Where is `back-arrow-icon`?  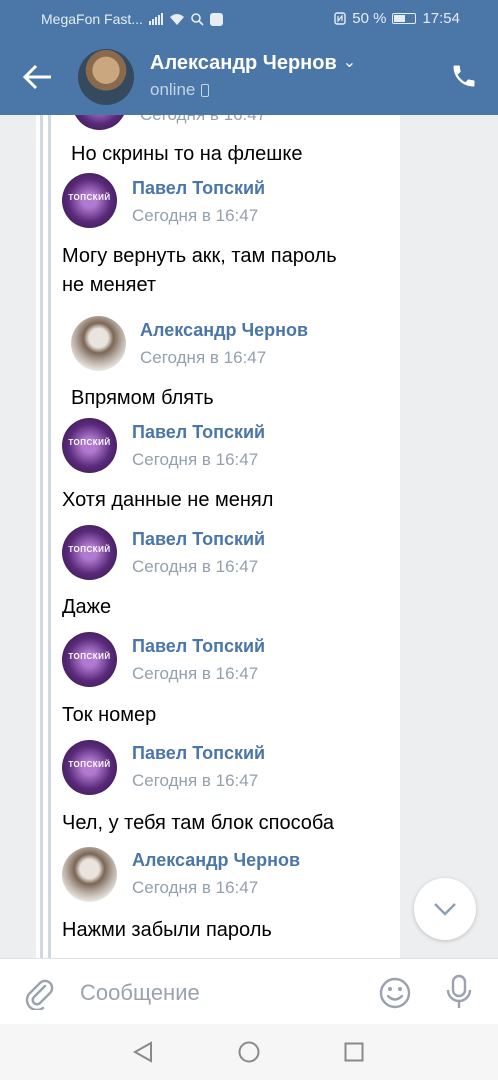 back-arrow-icon is located at coordinates (38, 77).